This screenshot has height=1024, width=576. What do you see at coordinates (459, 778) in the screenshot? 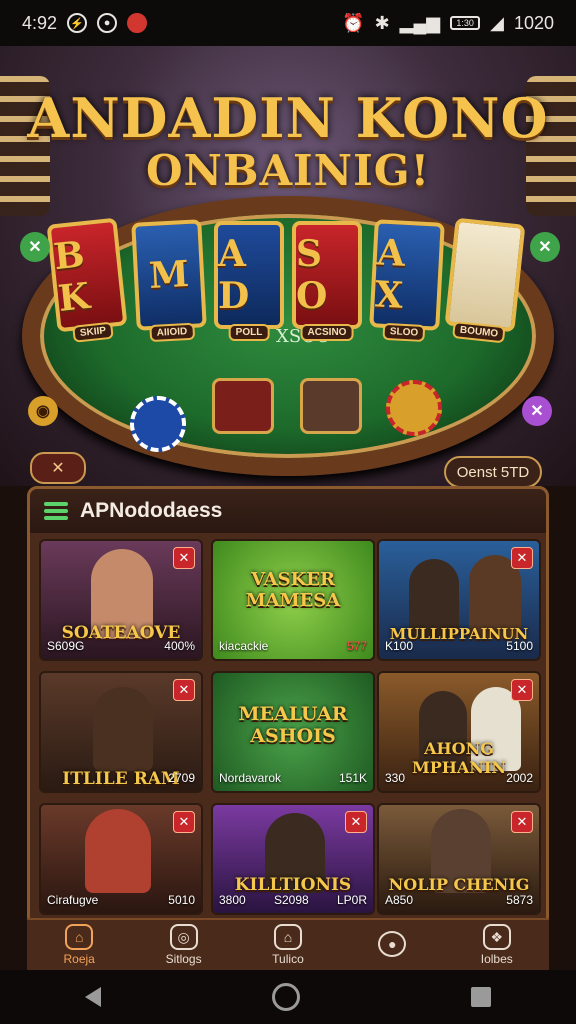
I see `tile-footer: 330 2002` at bounding box center [459, 778].